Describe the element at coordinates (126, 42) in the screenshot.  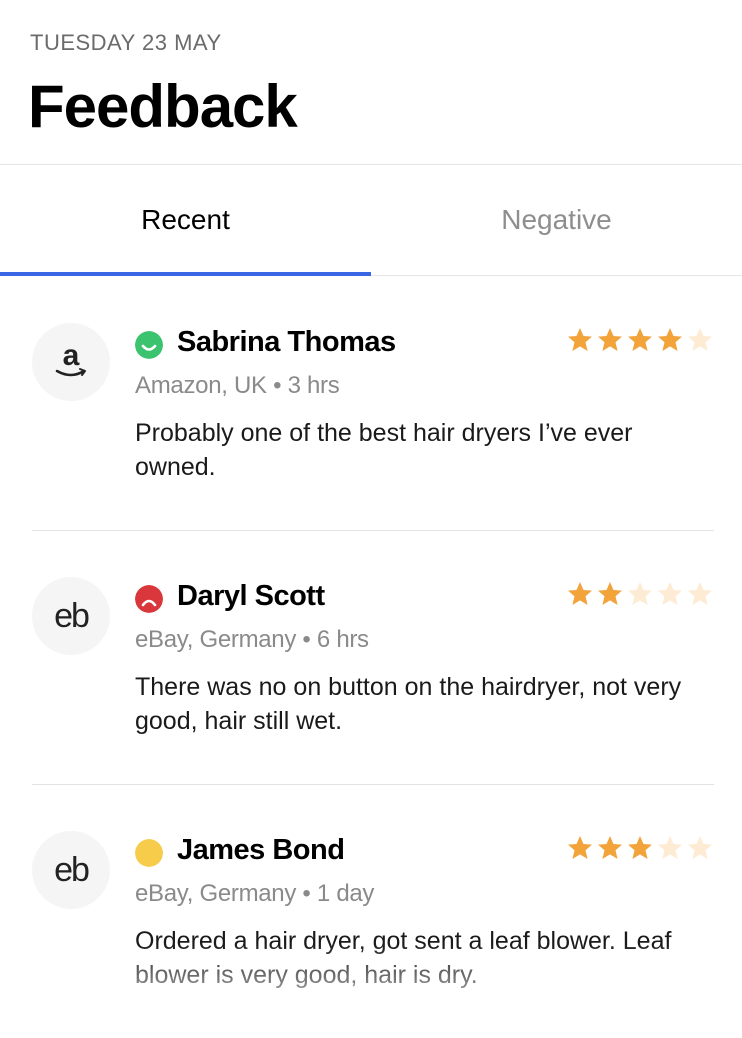
I see `header-date: TUESDAY 23 MAY` at that location.